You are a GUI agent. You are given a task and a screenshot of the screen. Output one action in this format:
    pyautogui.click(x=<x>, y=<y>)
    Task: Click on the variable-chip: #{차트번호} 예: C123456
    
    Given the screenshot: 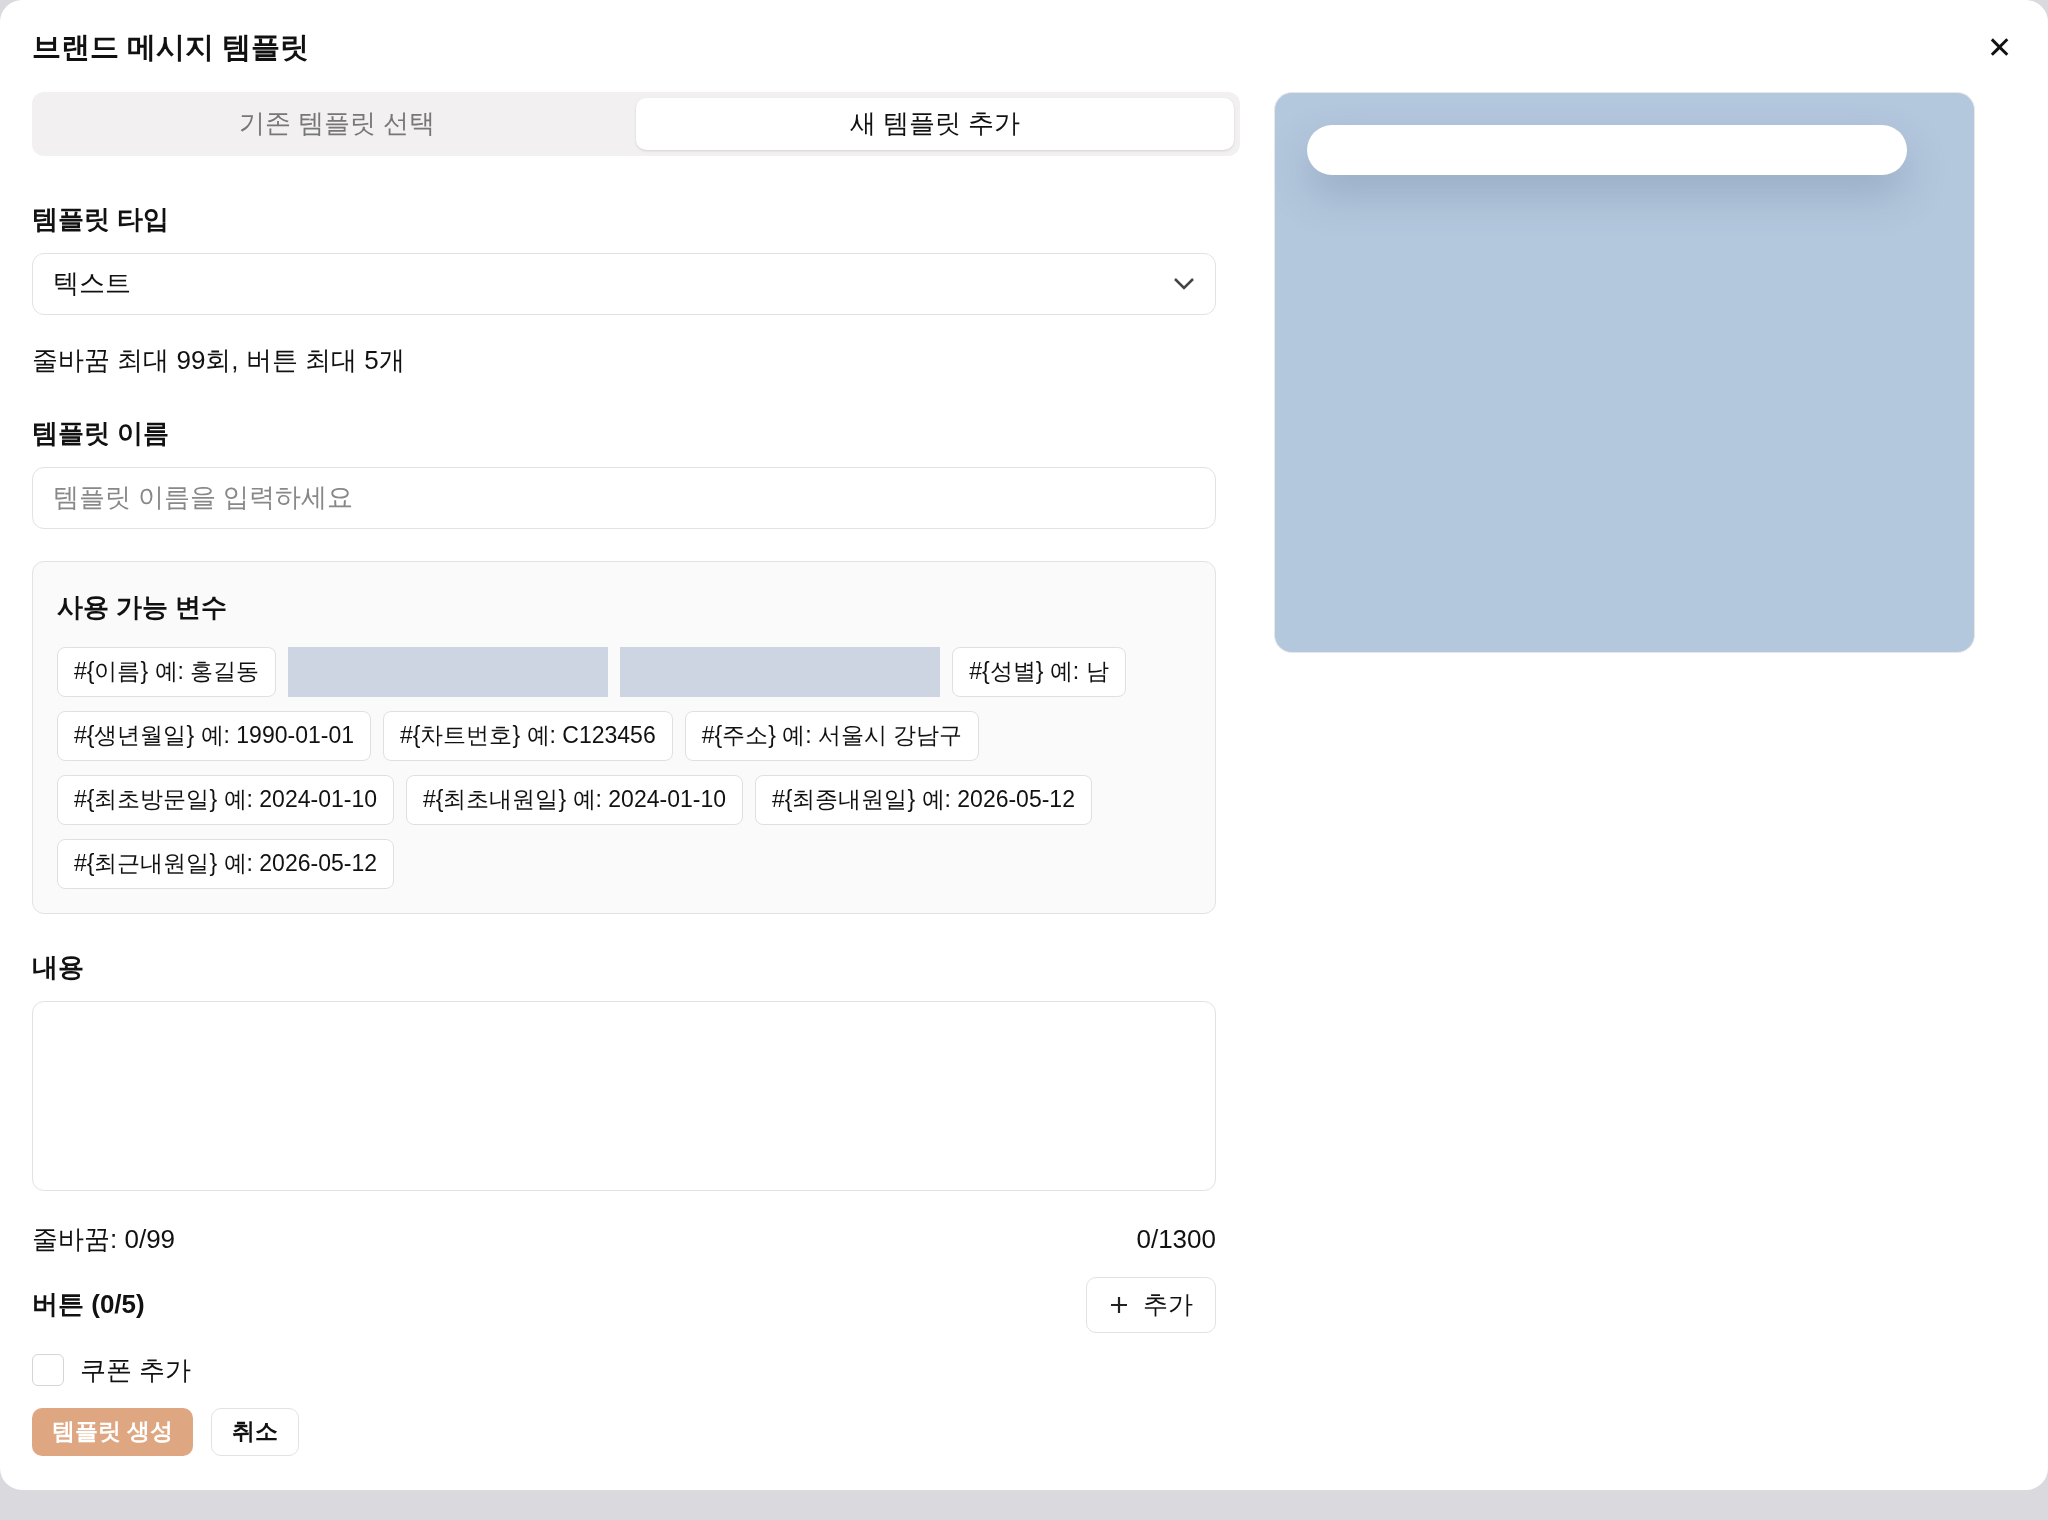 What is the action you would take?
    pyautogui.click(x=528, y=735)
    